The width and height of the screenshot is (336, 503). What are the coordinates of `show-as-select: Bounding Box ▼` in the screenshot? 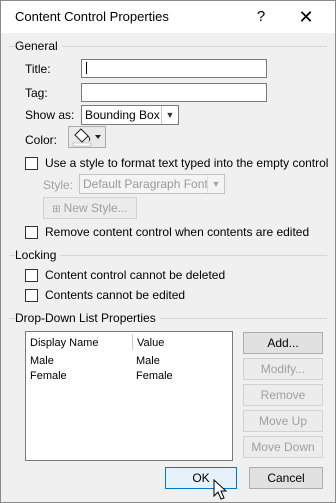 It's located at (130, 115).